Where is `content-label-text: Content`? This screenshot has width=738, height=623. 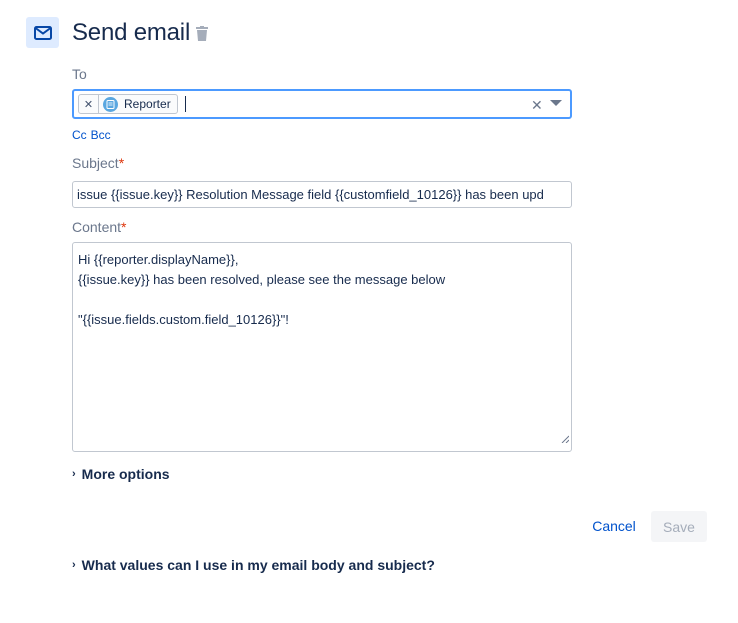 content-label-text: Content is located at coordinates (97, 227).